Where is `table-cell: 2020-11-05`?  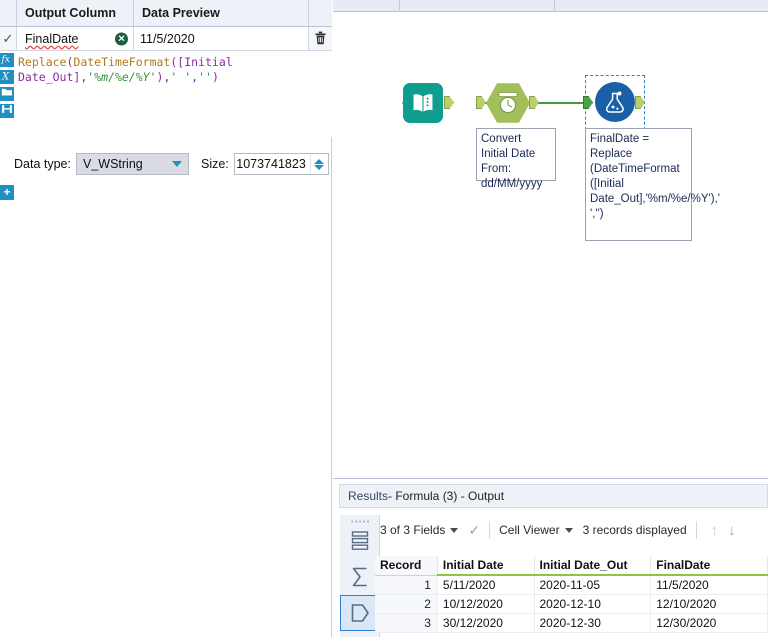
table-cell: 2020-11-05 is located at coordinates (593, 585).